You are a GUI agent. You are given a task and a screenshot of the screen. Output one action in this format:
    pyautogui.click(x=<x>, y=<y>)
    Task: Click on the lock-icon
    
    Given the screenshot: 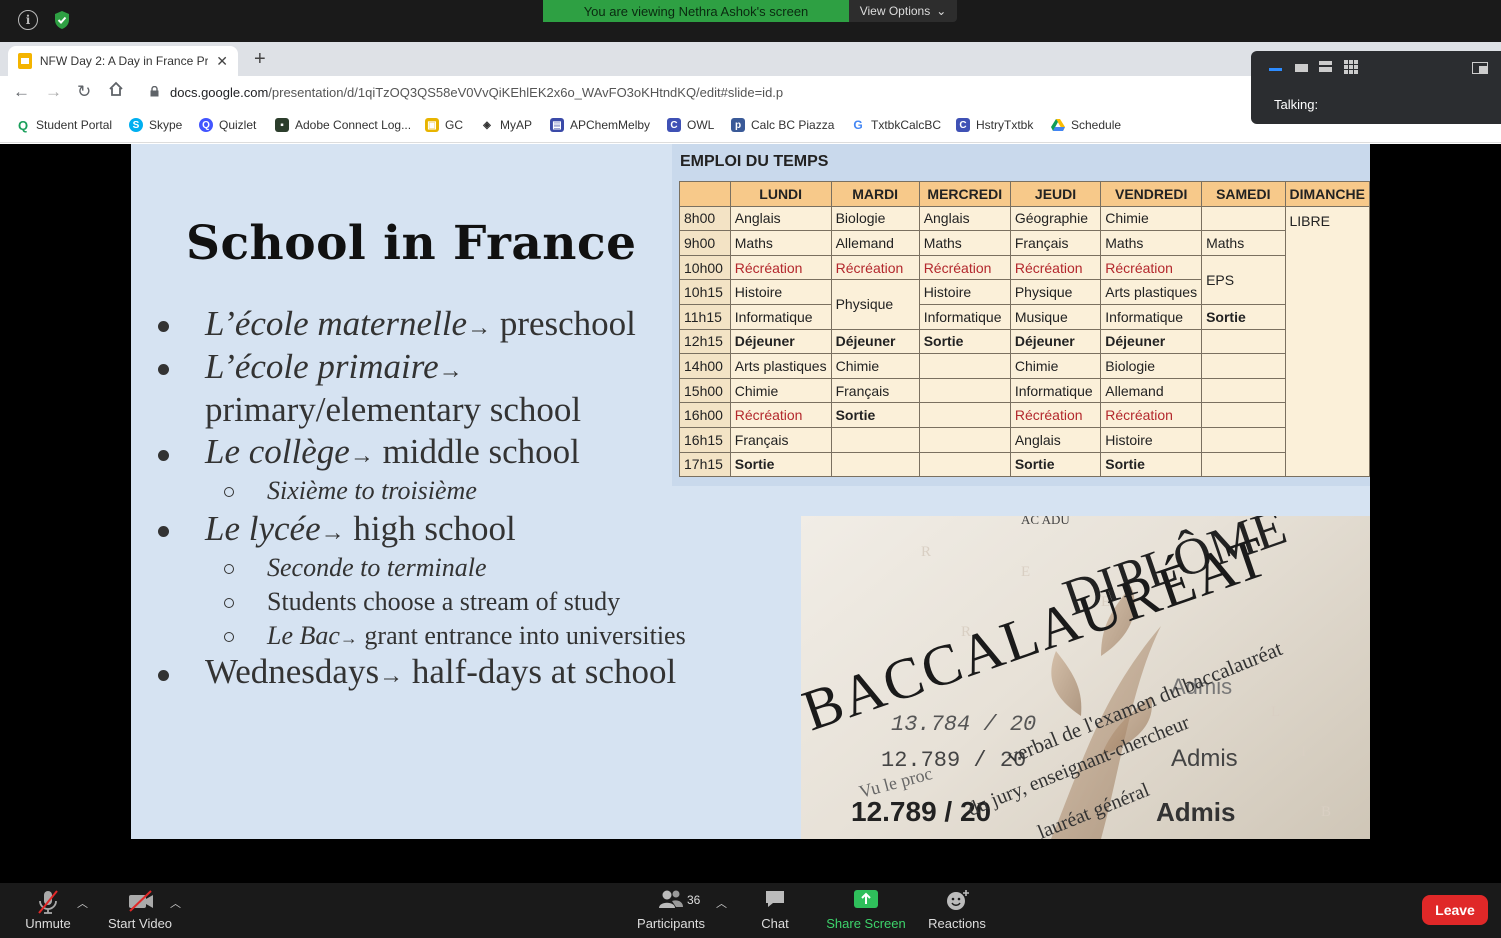 What is the action you would take?
    pyautogui.click(x=154, y=91)
    